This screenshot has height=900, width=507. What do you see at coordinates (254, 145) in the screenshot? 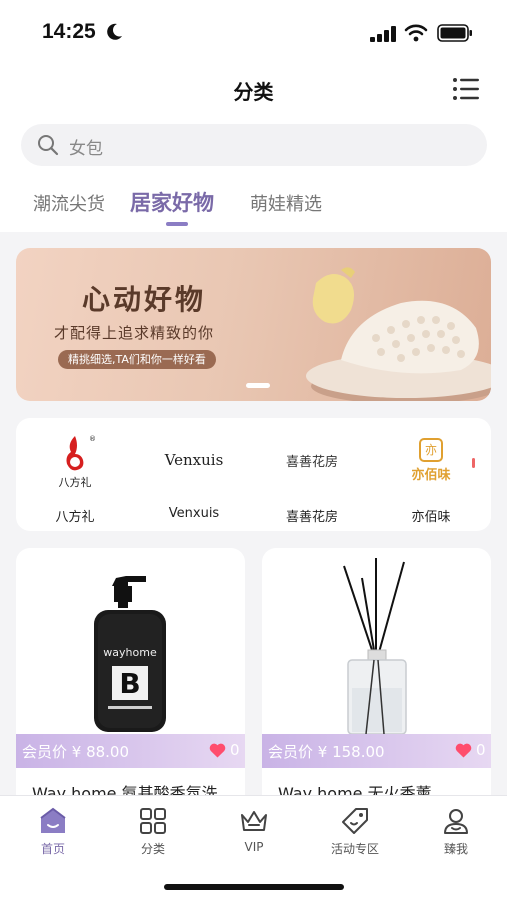
I see `search-input: 女包` at bounding box center [254, 145].